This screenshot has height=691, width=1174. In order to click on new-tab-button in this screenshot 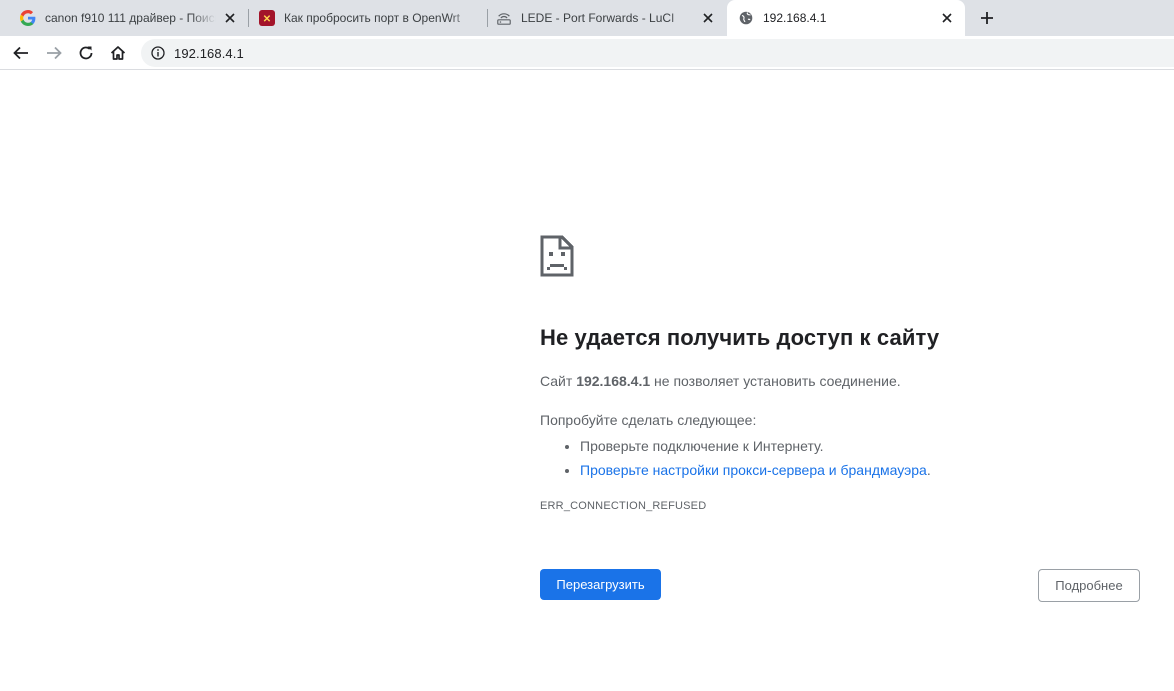, I will do `click(987, 18)`.